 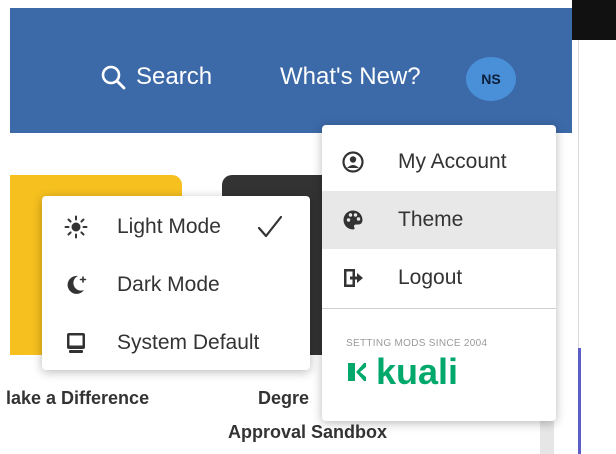 I want to click on theme-option-light: Light Mode, so click(x=176, y=227).